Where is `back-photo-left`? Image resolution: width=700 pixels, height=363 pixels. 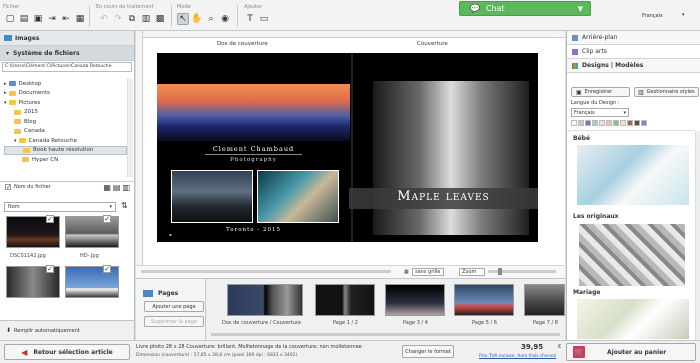
back-photo-left is located at coordinates (212, 196).